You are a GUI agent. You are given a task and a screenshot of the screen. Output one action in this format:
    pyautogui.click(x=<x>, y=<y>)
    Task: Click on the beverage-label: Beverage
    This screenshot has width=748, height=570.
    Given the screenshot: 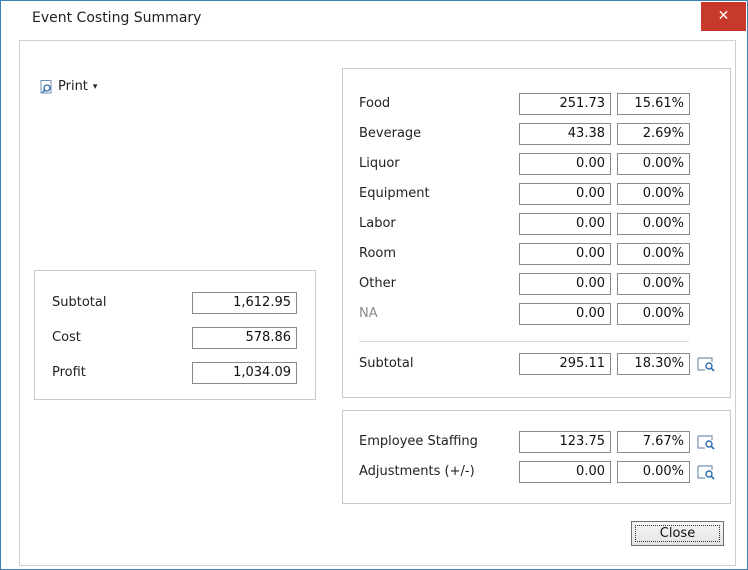 What is the action you would take?
    pyautogui.click(x=390, y=133)
    